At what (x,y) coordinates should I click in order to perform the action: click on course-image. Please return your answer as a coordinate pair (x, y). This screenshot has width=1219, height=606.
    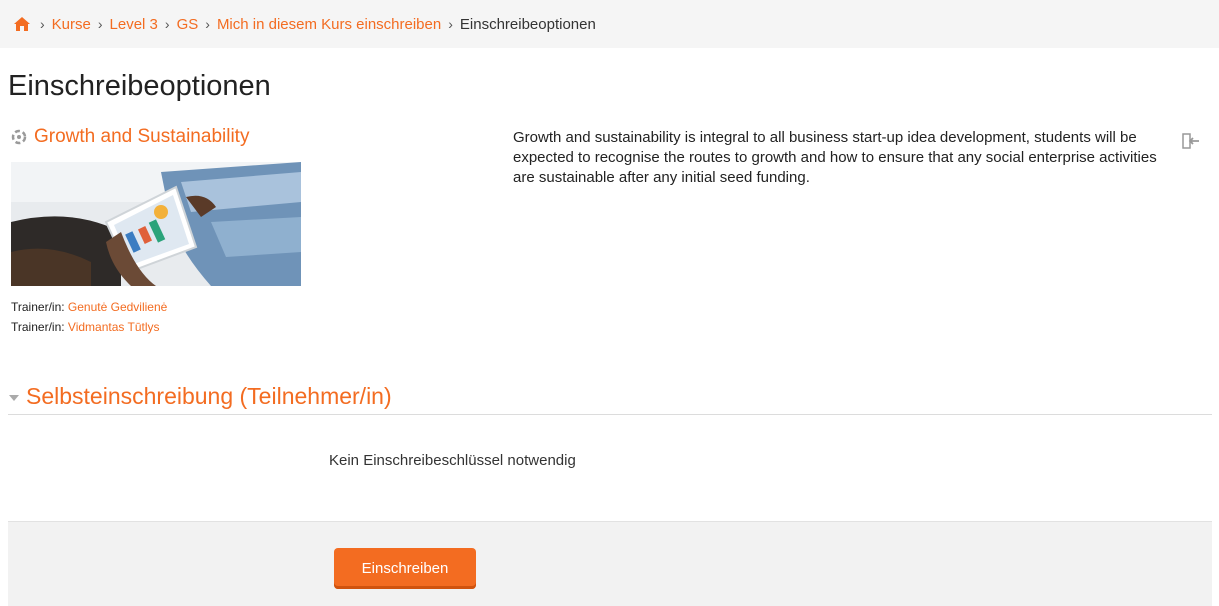
    Looking at the image, I should click on (156, 224).